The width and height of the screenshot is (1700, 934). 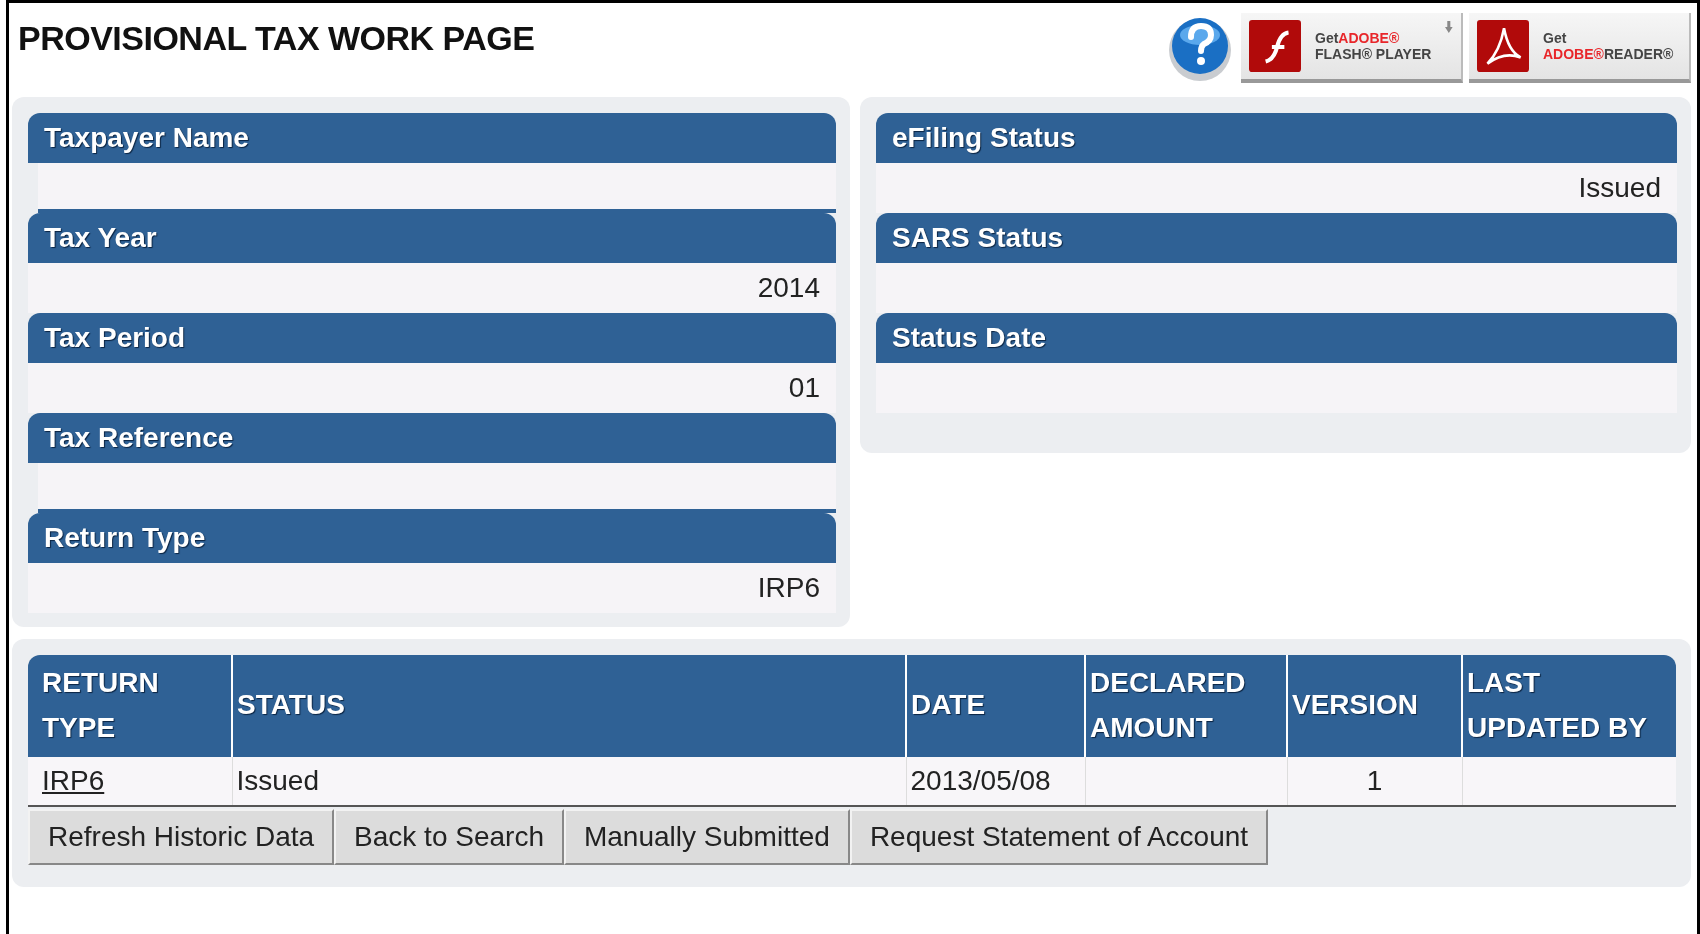 What do you see at coordinates (1374, 706) in the screenshot?
I see `column-header: VERSION` at bounding box center [1374, 706].